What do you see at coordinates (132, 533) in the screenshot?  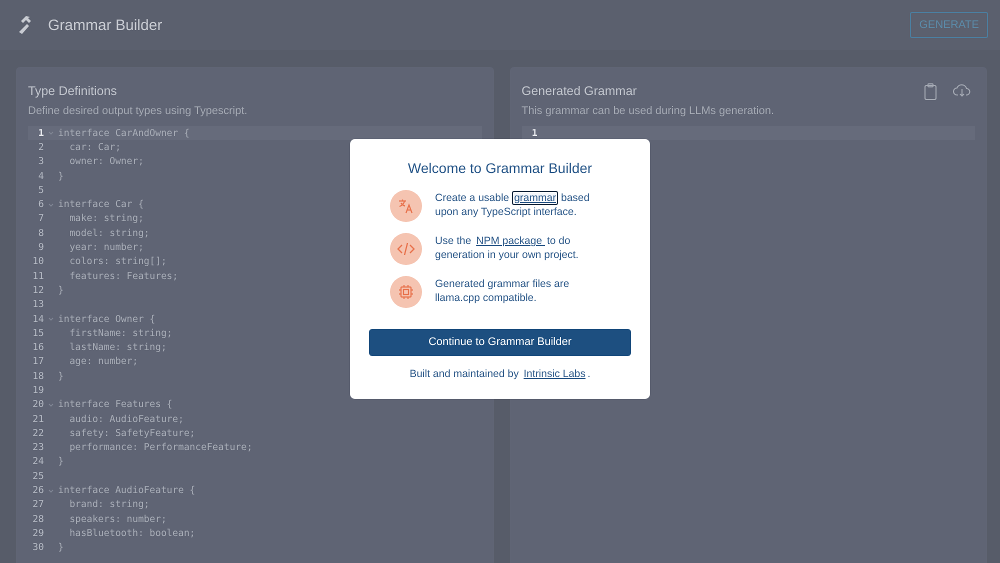 I see `code-text: hasBluetooth: boolean;` at bounding box center [132, 533].